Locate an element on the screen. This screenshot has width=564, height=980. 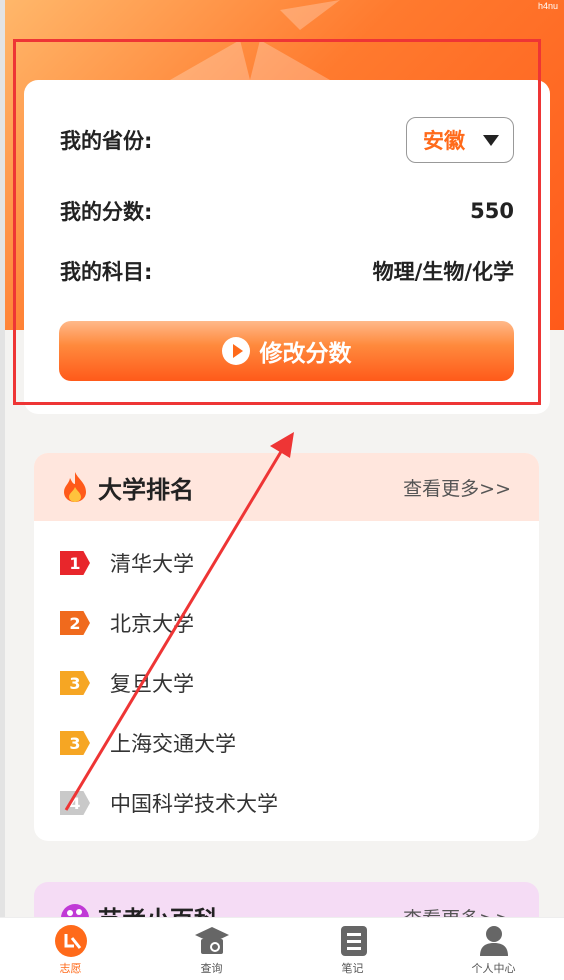
tab-profile: 个人中心 is located at coordinates (493, 949).